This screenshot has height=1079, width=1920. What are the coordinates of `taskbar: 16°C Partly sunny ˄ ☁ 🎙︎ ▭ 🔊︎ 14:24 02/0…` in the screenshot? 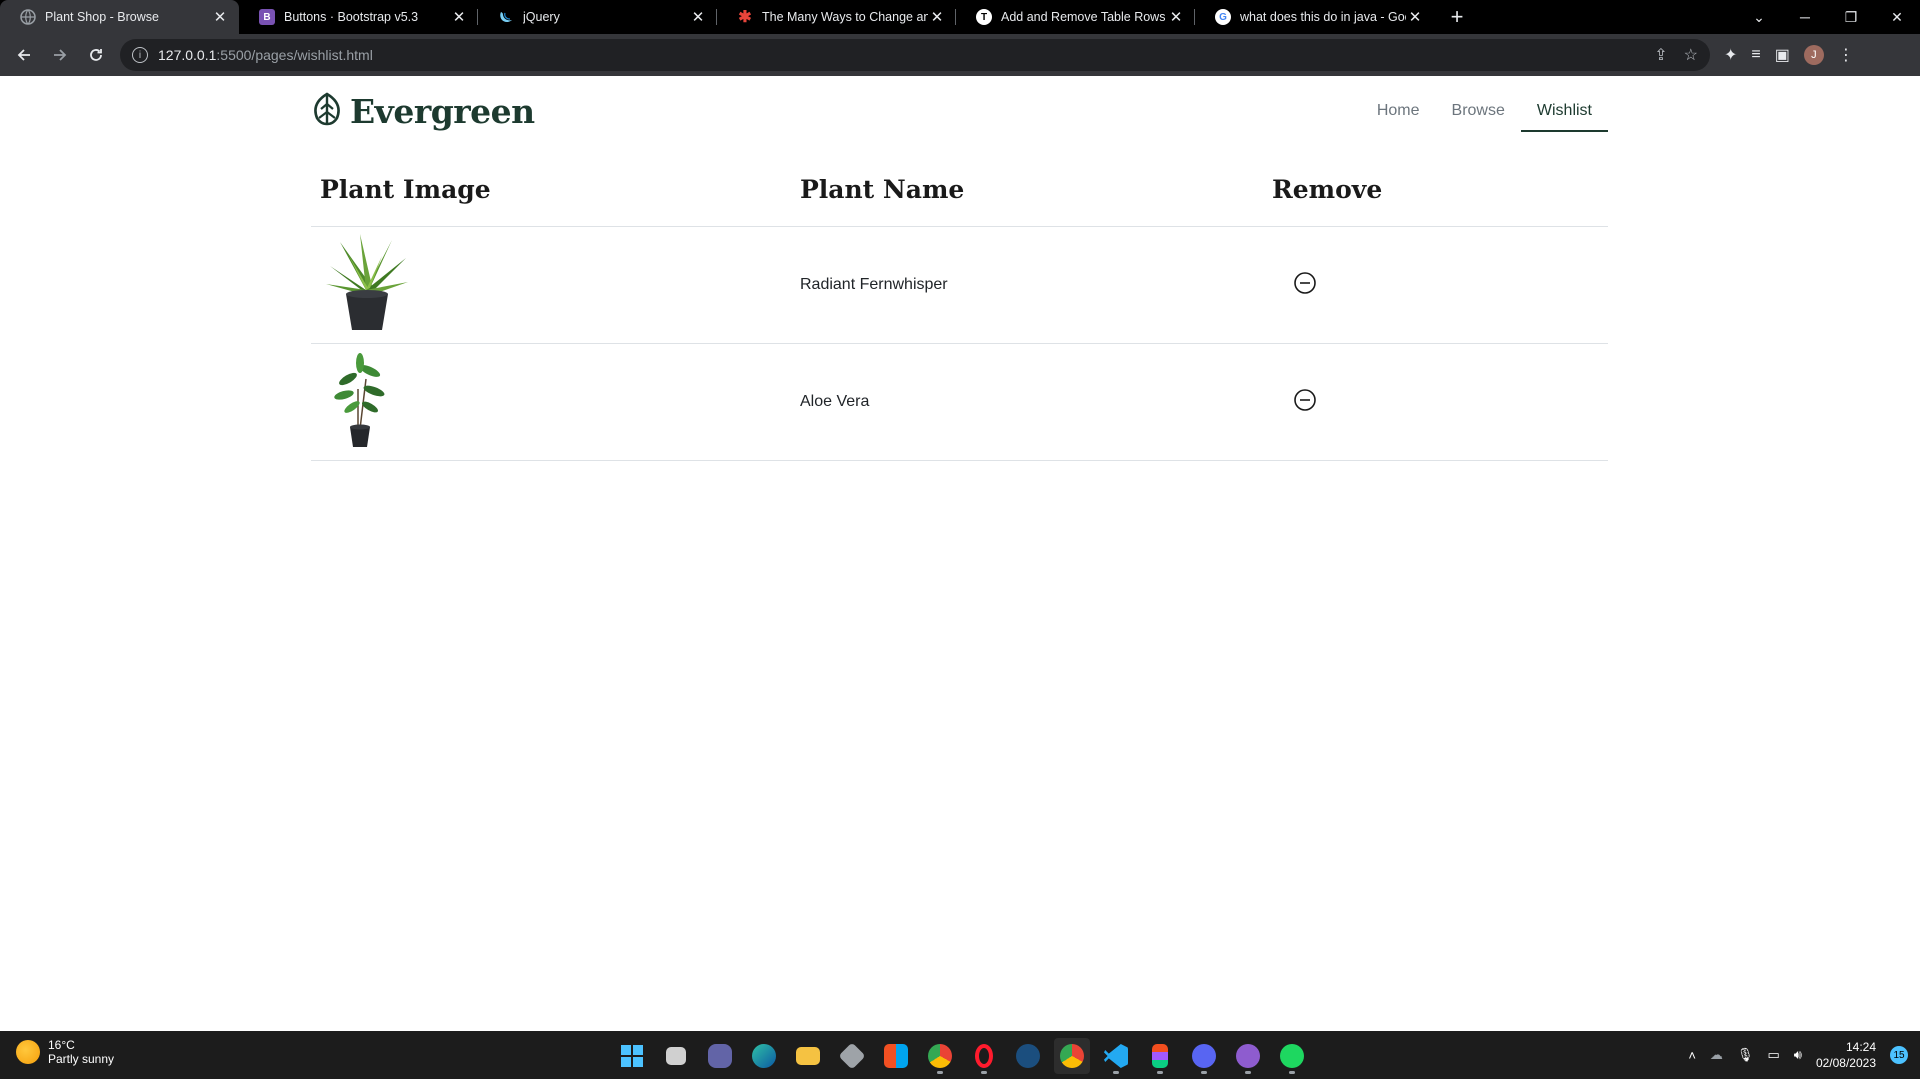 It's located at (960, 1055).